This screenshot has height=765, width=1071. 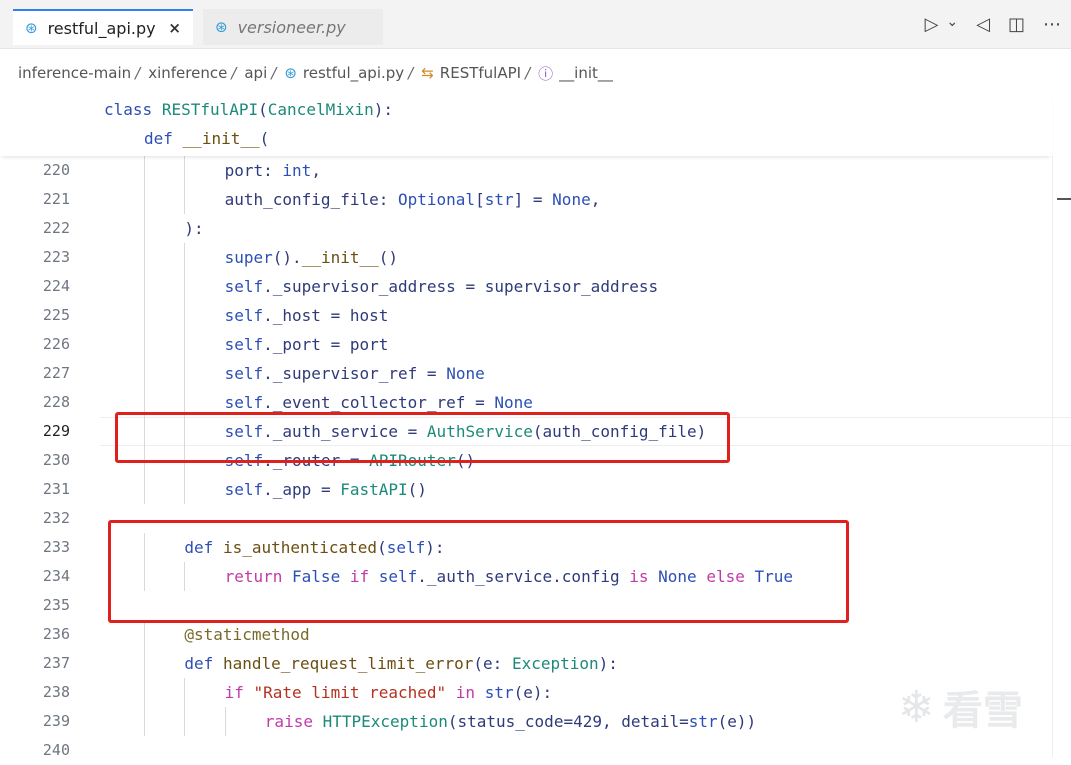 What do you see at coordinates (535, 489) in the screenshot?
I see `code-line: 231 self._app = FastAPI()` at bounding box center [535, 489].